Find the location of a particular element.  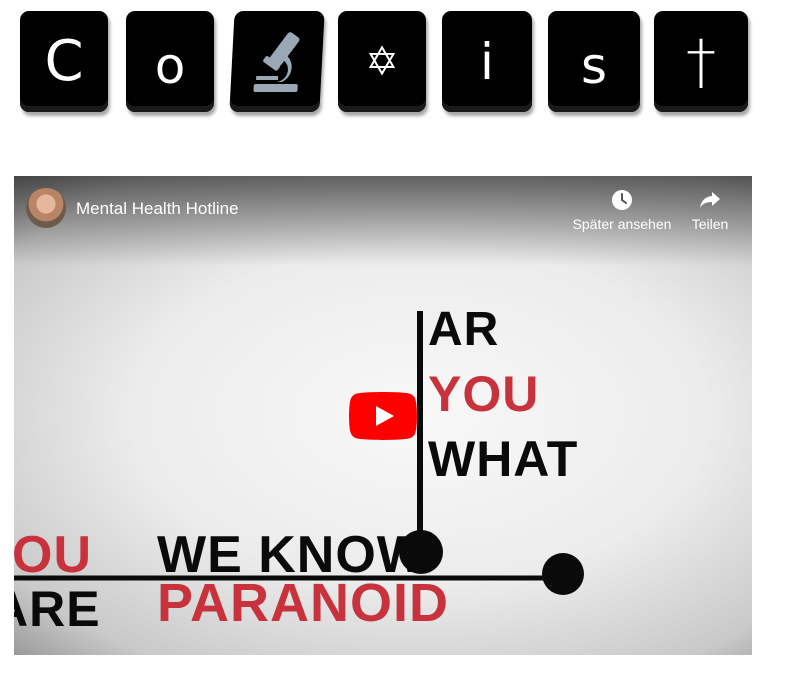

star-of-david-icon: ✡ is located at coordinates (382, 61).